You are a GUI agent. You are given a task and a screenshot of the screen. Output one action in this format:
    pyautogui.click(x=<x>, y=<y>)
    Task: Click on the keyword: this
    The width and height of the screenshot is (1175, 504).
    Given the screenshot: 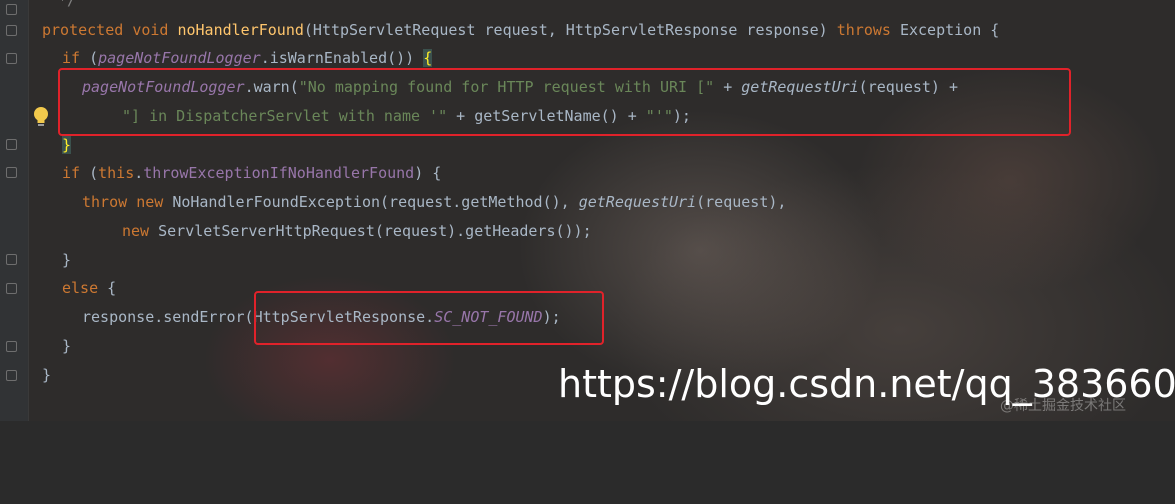 What is the action you would take?
    pyautogui.click(x=116, y=173)
    